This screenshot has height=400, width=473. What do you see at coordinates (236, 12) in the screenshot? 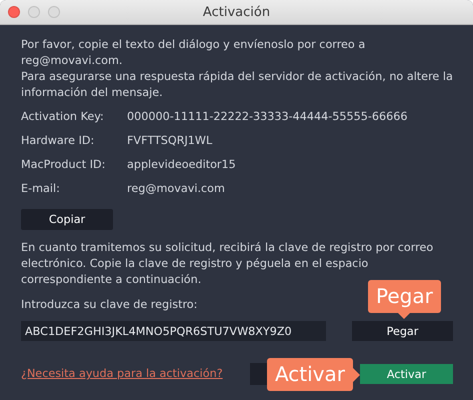
I see `window-title: Activación` at bounding box center [236, 12].